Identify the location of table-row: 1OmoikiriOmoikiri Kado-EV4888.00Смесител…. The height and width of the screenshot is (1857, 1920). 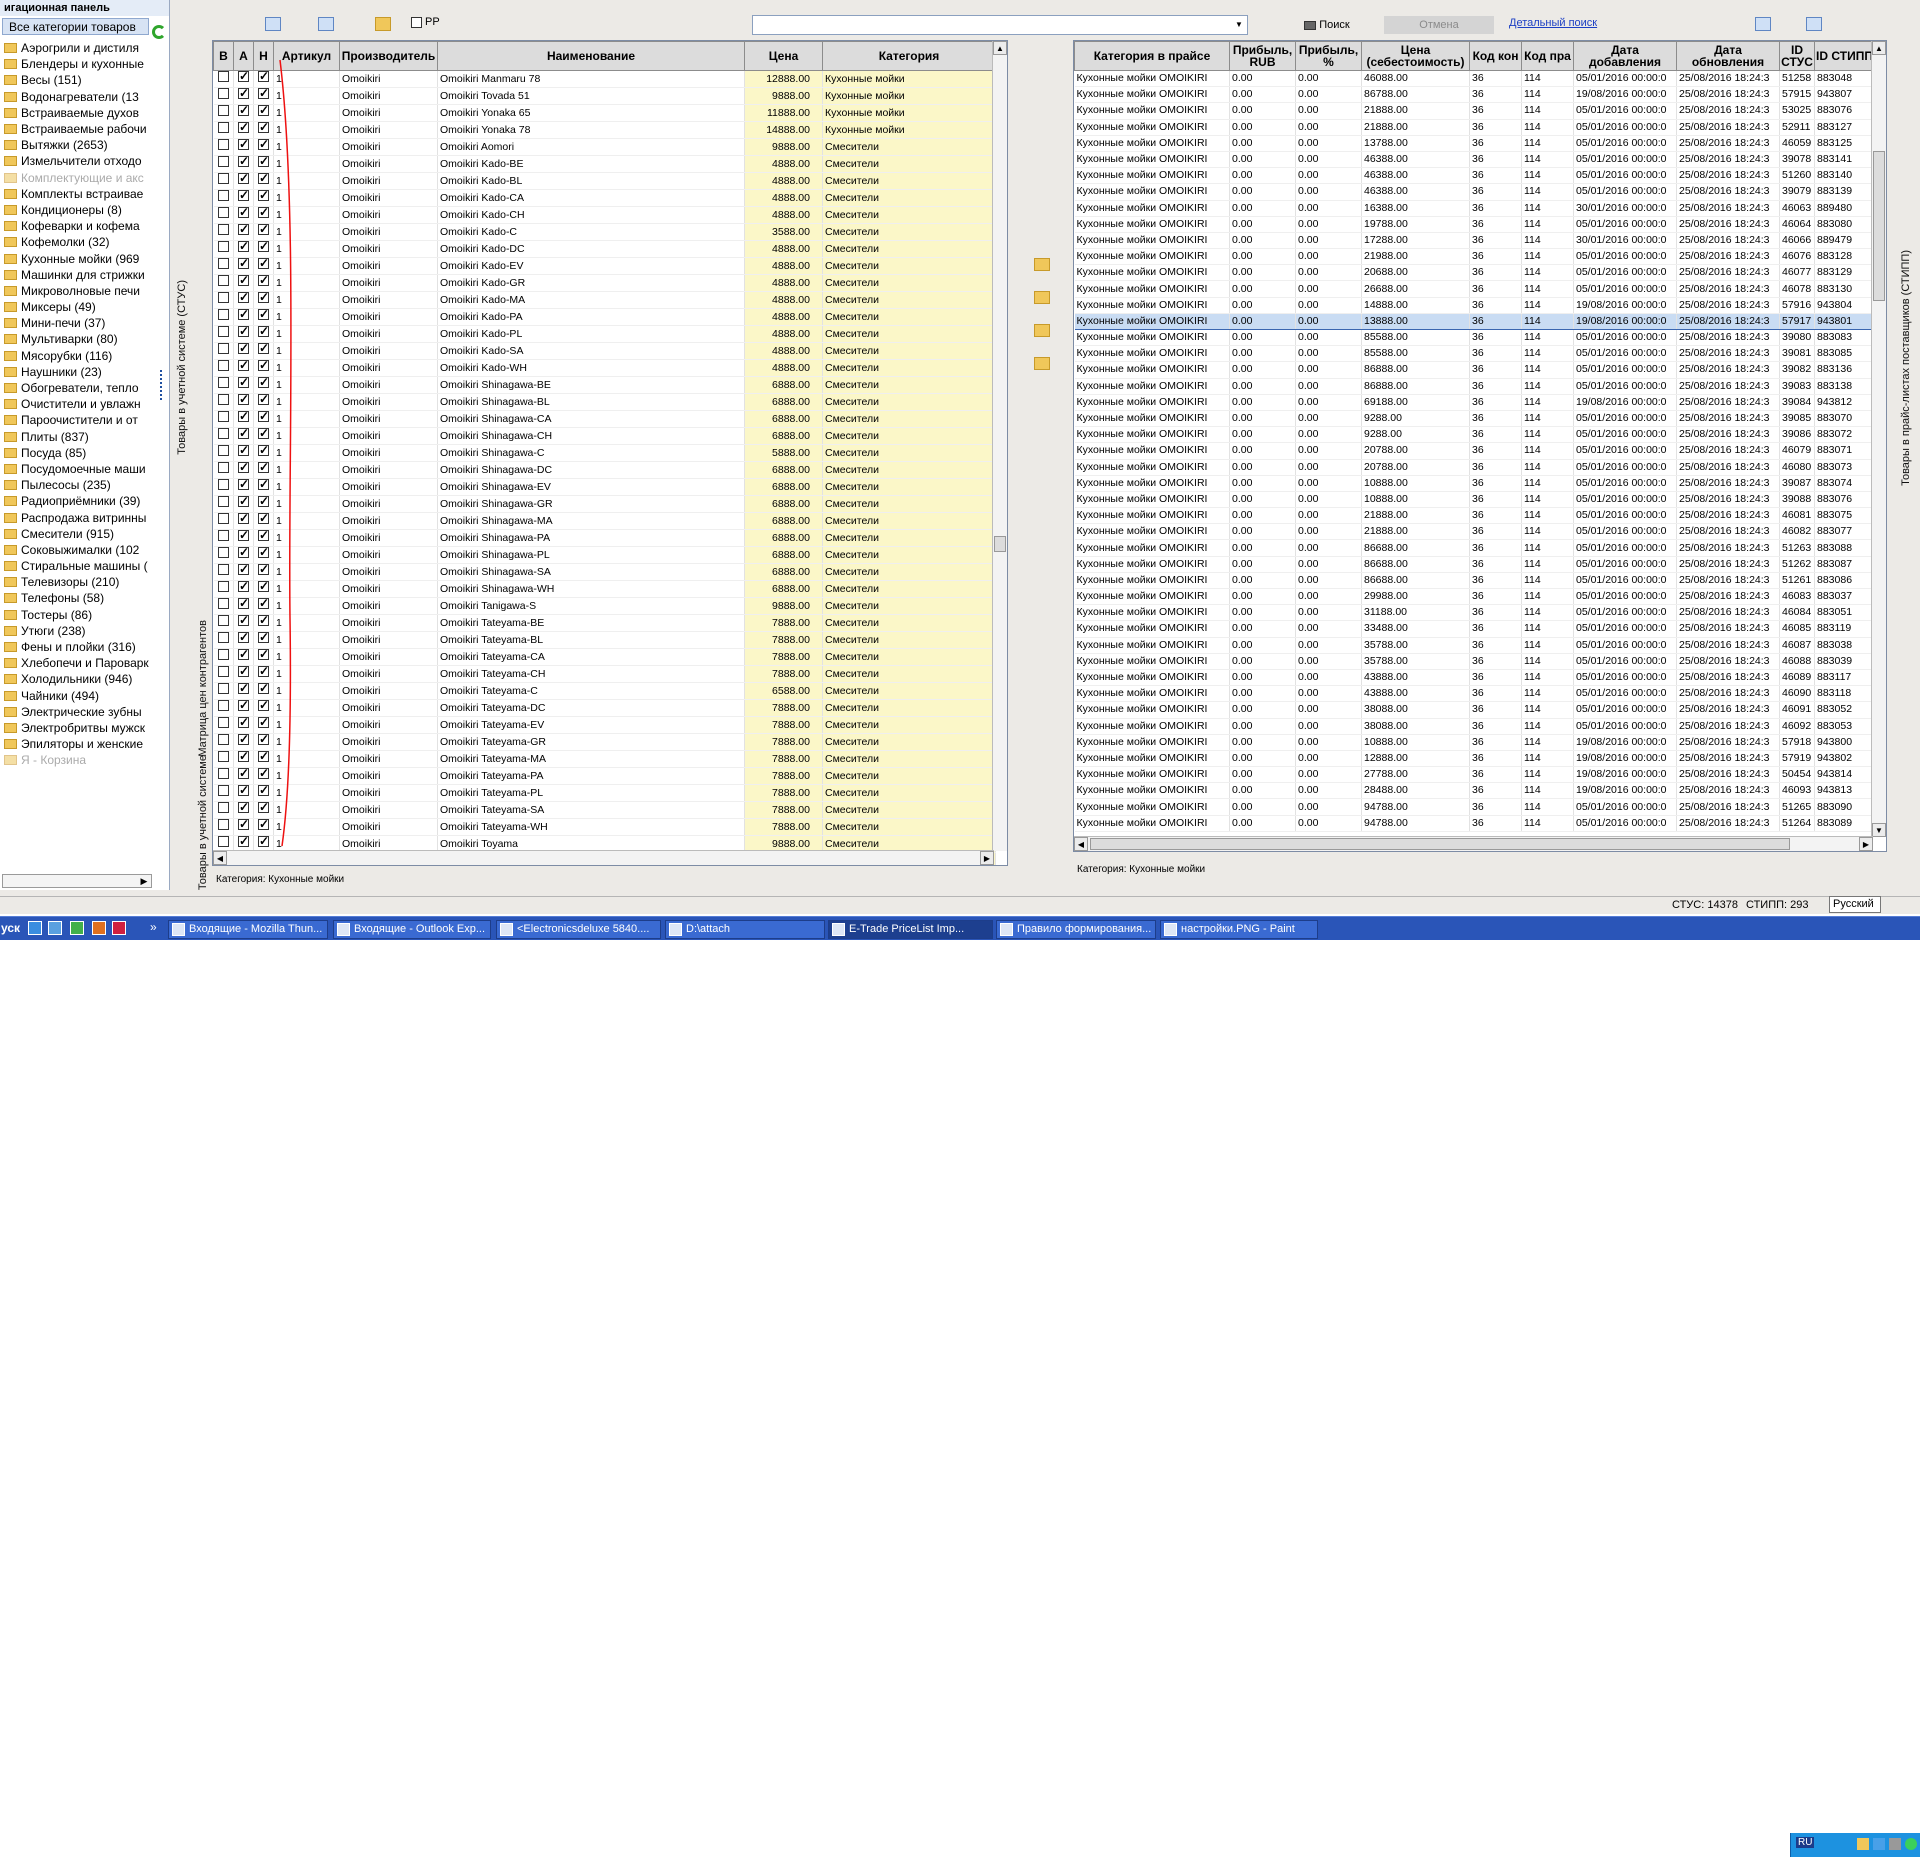
(604, 266).